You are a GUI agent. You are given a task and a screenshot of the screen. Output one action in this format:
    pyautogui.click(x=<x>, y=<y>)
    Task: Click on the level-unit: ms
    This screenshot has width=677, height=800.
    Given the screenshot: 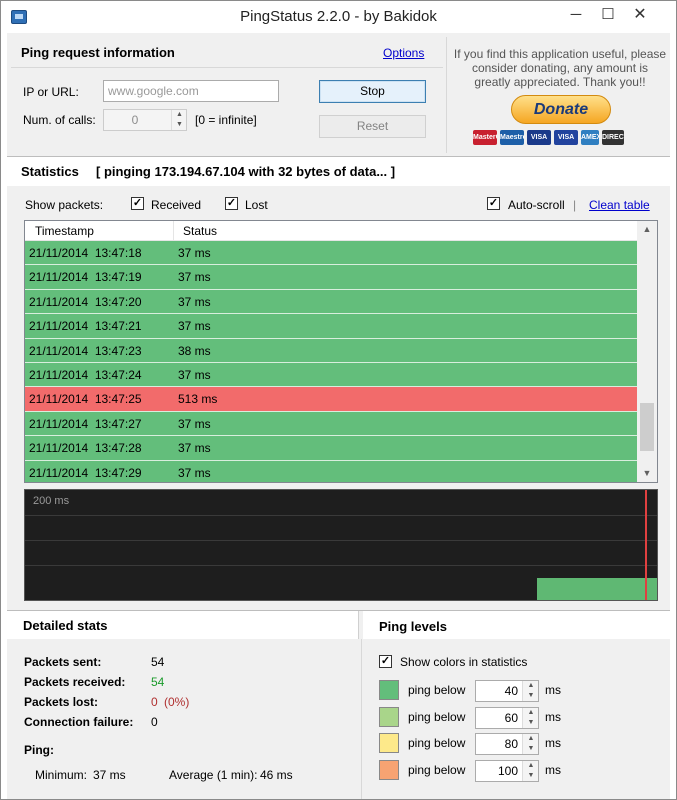 What is the action you would take?
    pyautogui.click(x=553, y=716)
    